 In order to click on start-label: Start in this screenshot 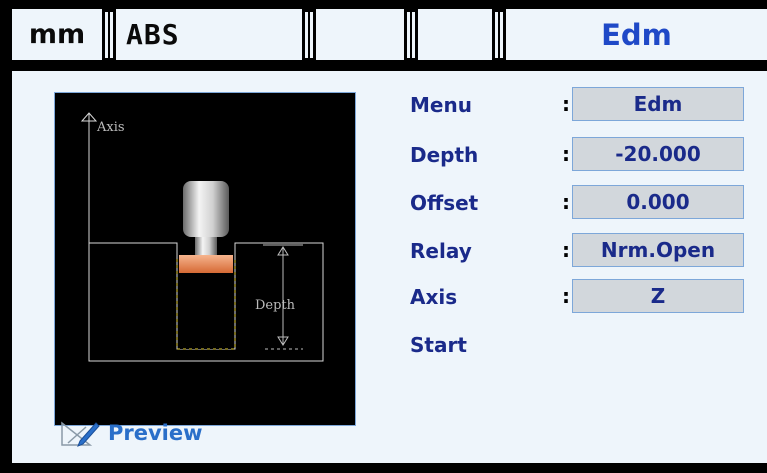, I will do `click(438, 345)`.